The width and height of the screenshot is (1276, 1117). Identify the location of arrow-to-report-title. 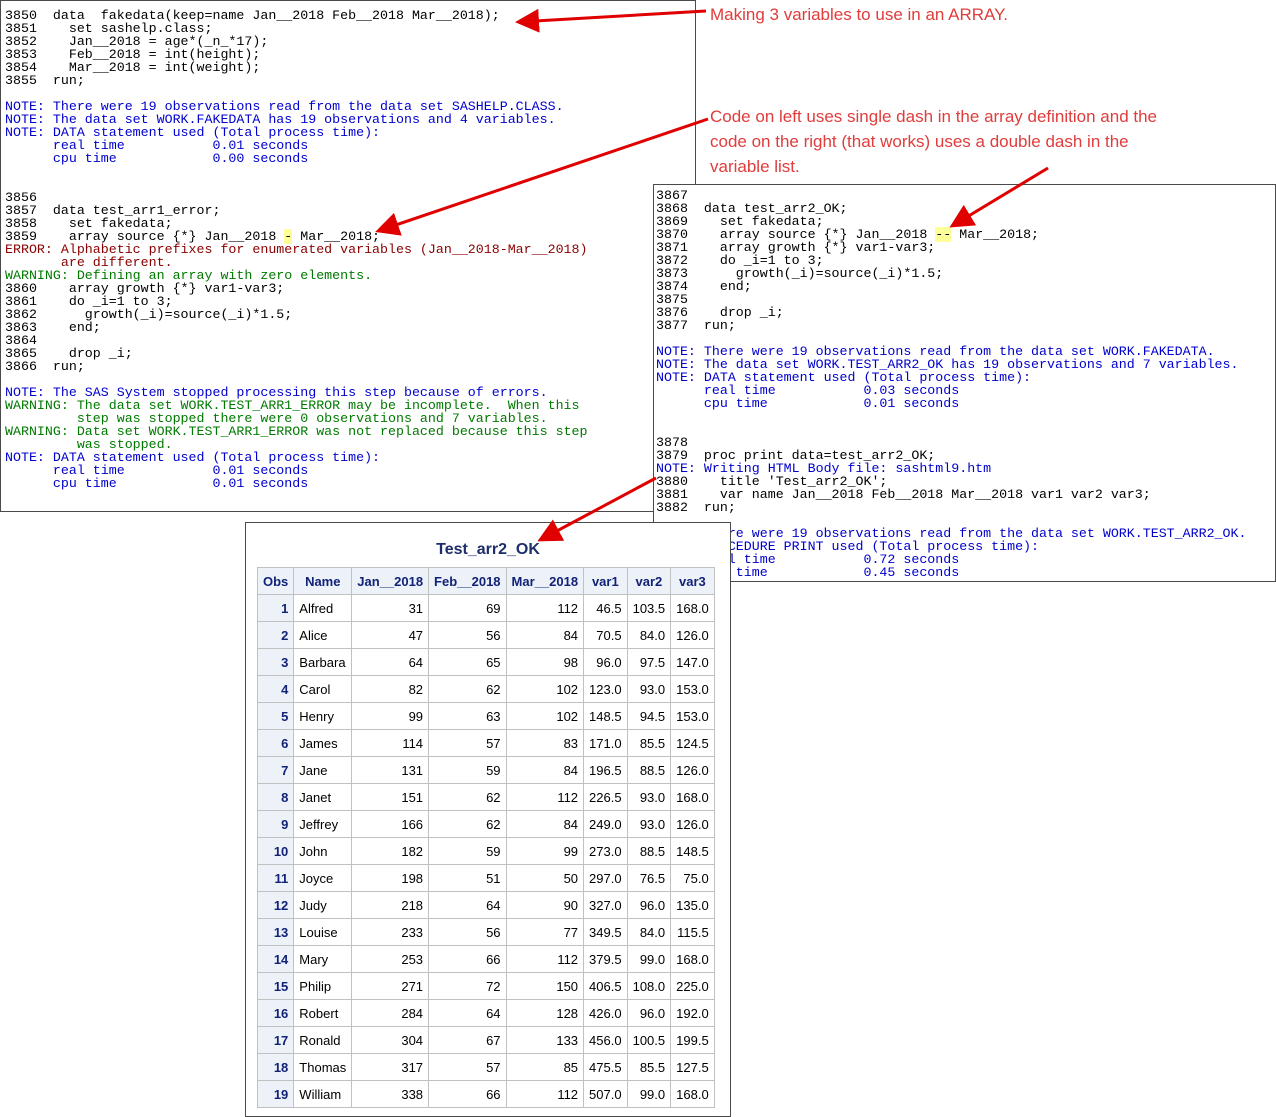
(597, 509).